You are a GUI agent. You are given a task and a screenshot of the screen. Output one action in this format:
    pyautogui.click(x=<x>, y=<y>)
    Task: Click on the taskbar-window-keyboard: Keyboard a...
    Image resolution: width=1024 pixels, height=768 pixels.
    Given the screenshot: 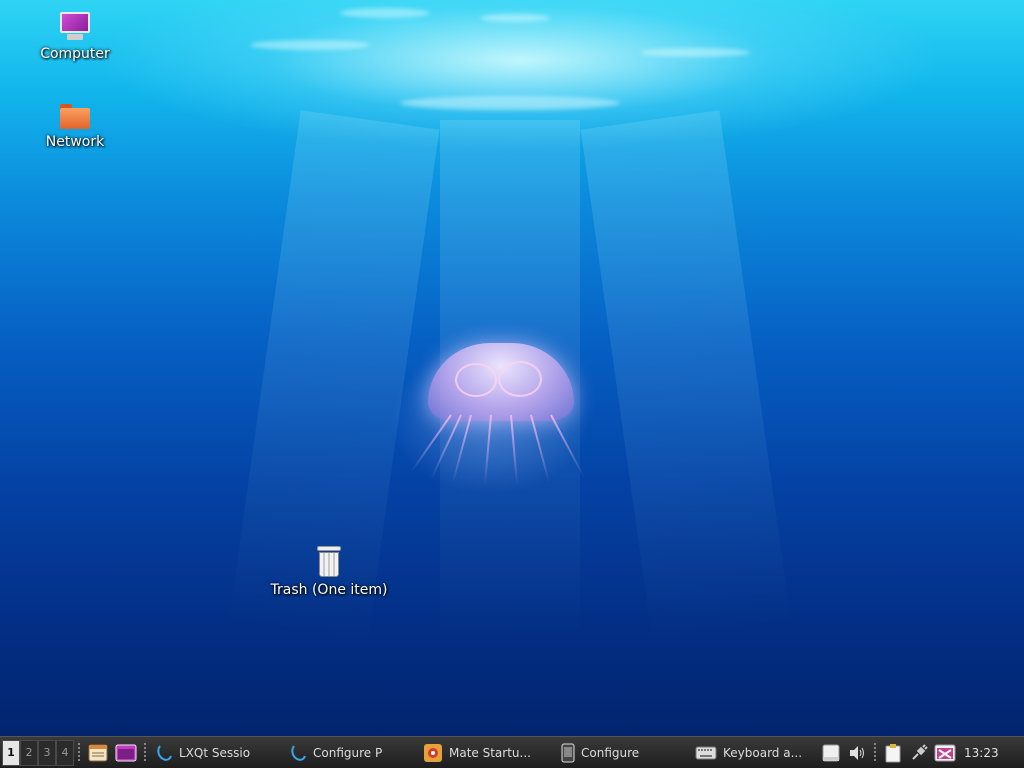 What is the action you would take?
    pyautogui.click(x=754, y=753)
    